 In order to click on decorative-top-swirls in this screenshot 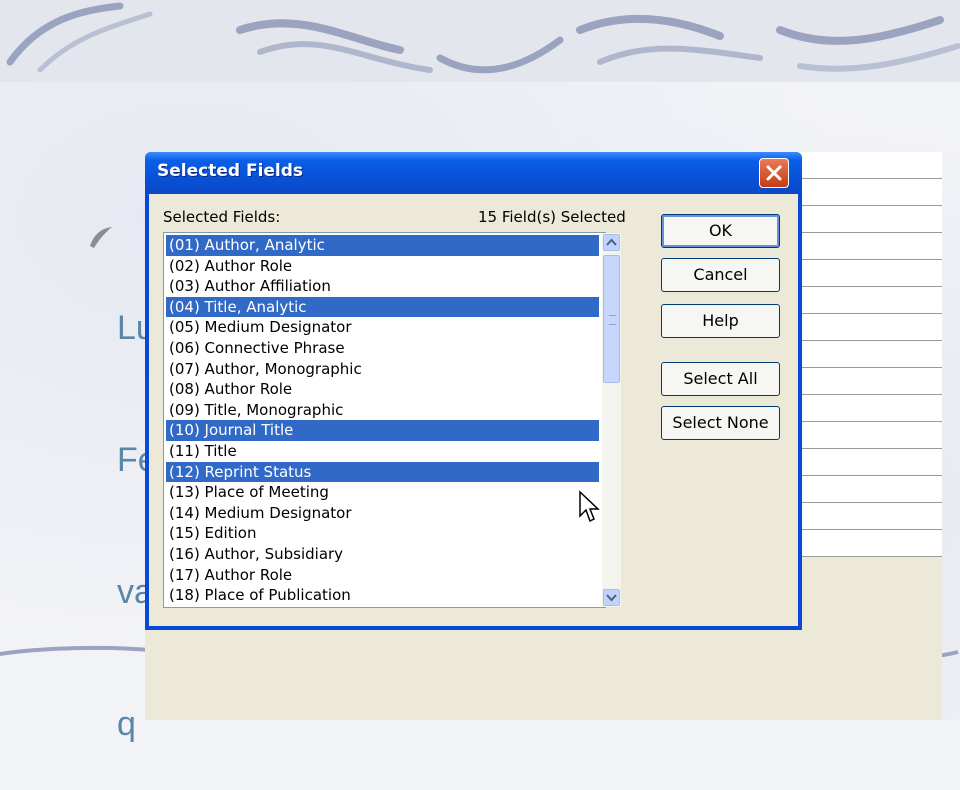, I will do `click(480, 41)`.